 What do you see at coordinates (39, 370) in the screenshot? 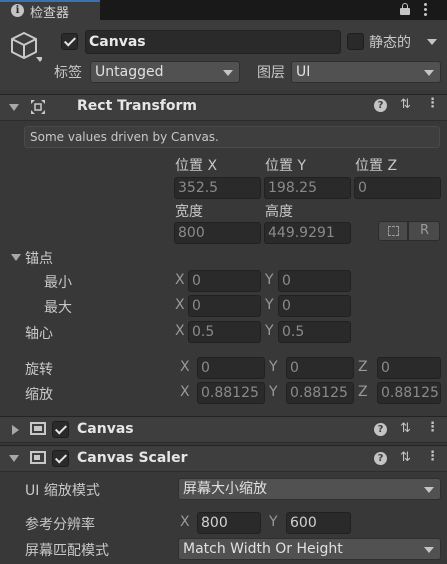
I see `rotation-label: 旋转` at bounding box center [39, 370].